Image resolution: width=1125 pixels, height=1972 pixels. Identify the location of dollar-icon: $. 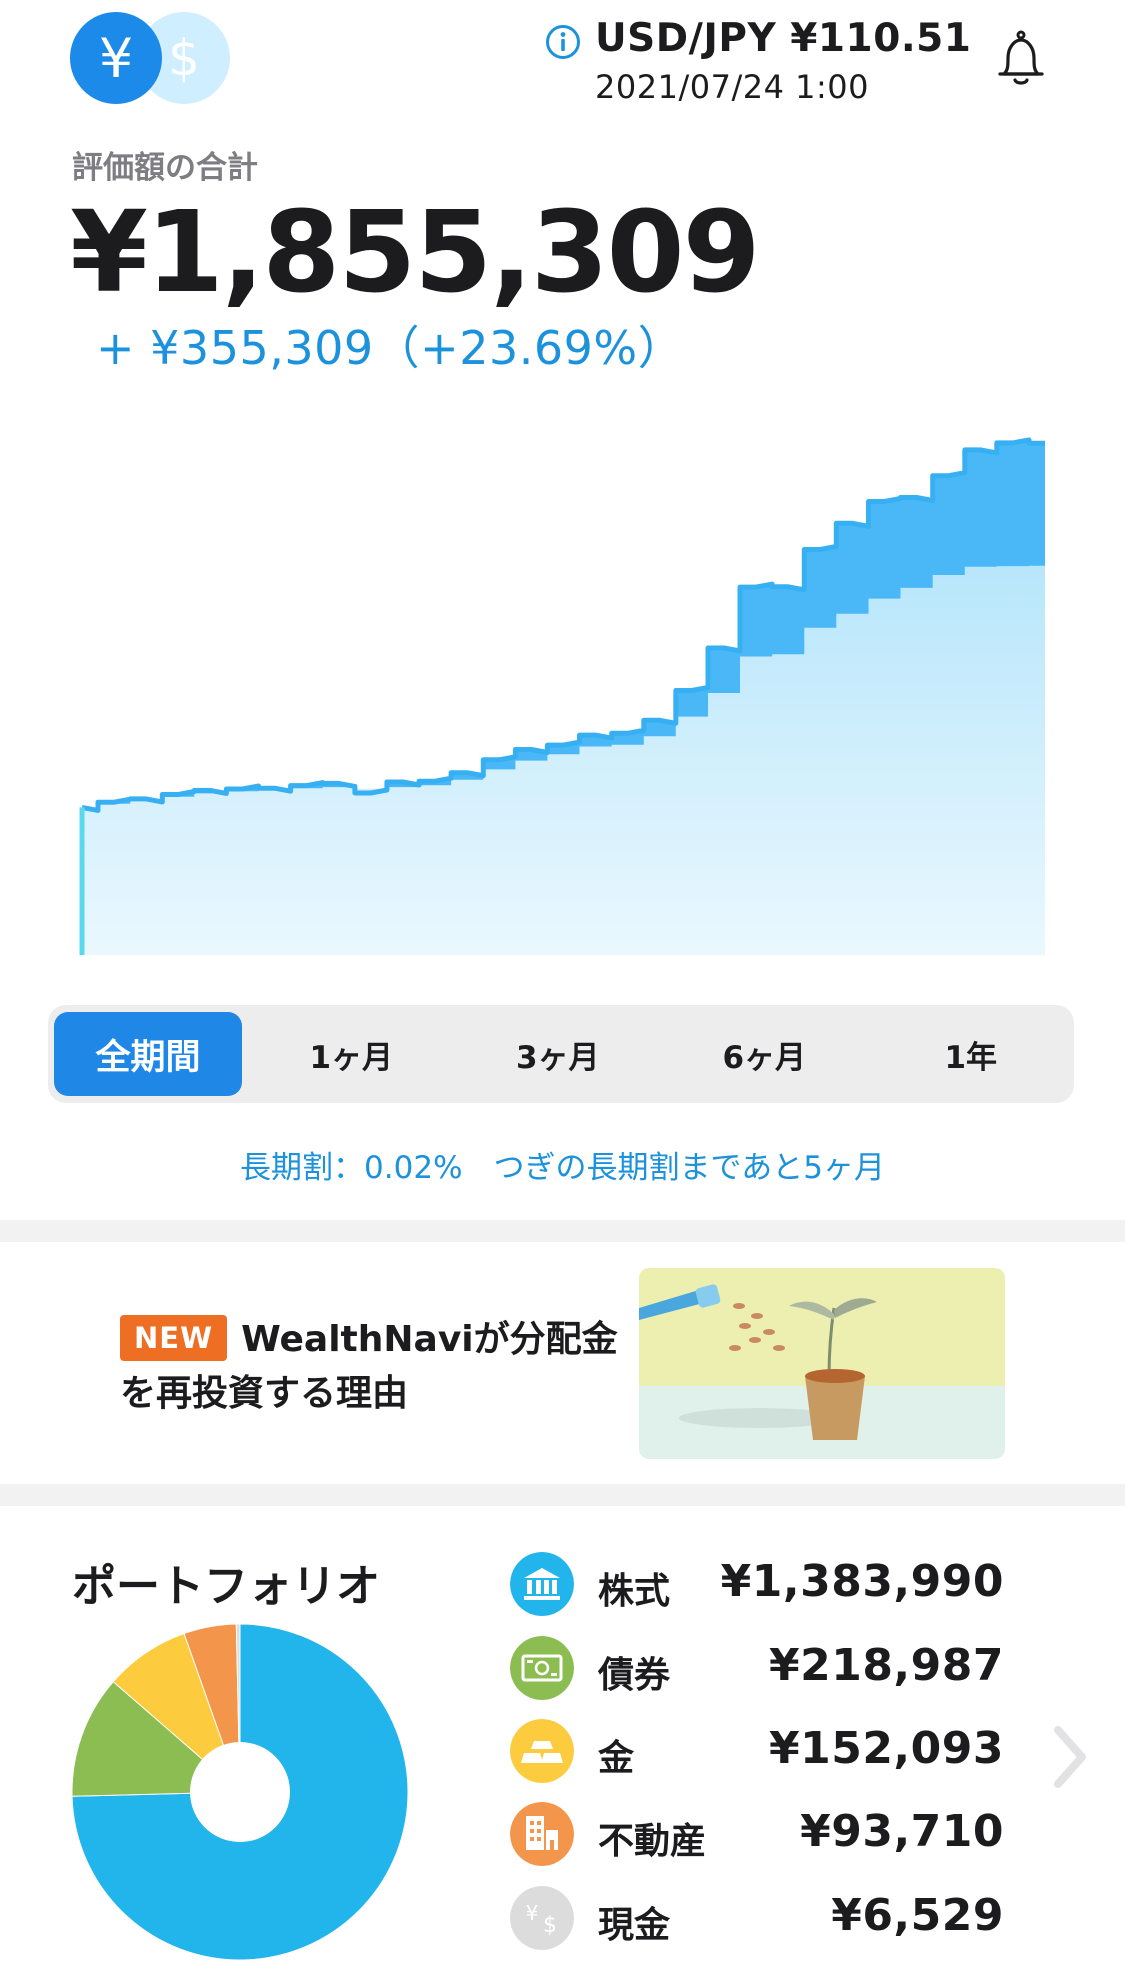
(184, 58).